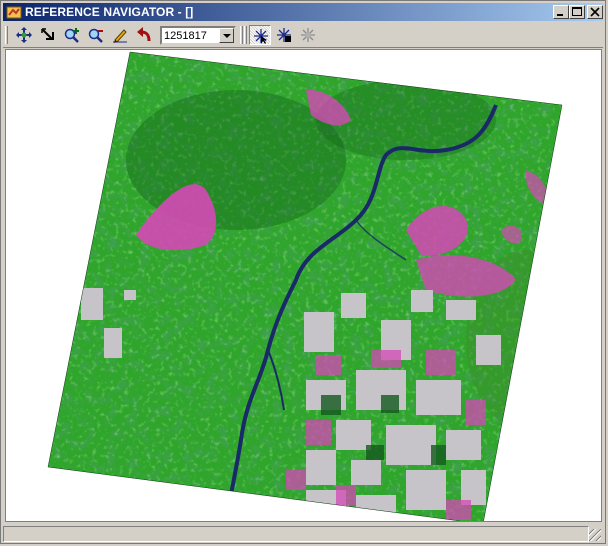 The width and height of the screenshot is (608, 546). Describe the element at coordinates (296, 534) in the screenshot. I see `status-pane` at that location.